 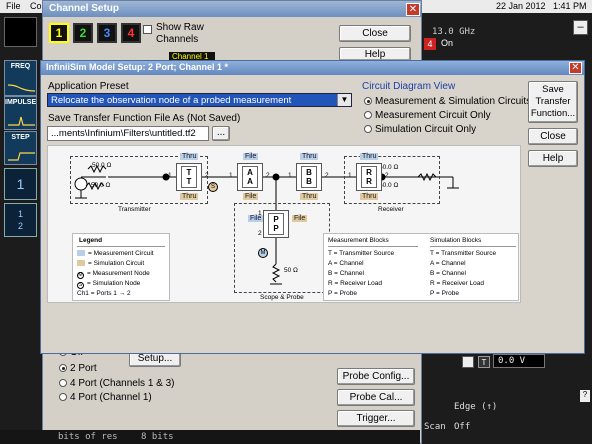 I want to click on p-port-top: 1, so click(x=260, y=213).